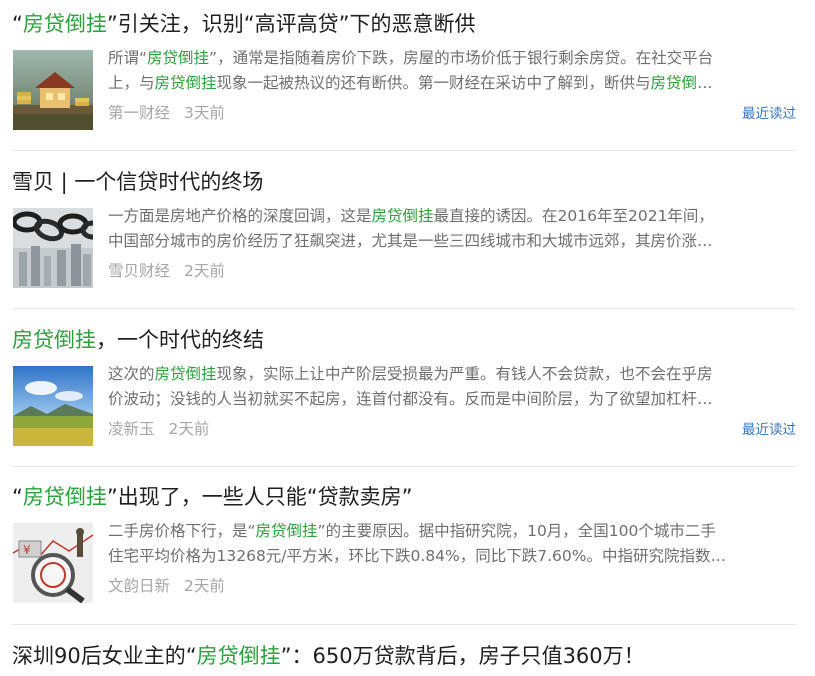 This screenshot has width=815, height=676. Describe the element at coordinates (139, 586) in the screenshot. I see `news-source: 文韵日新` at that location.